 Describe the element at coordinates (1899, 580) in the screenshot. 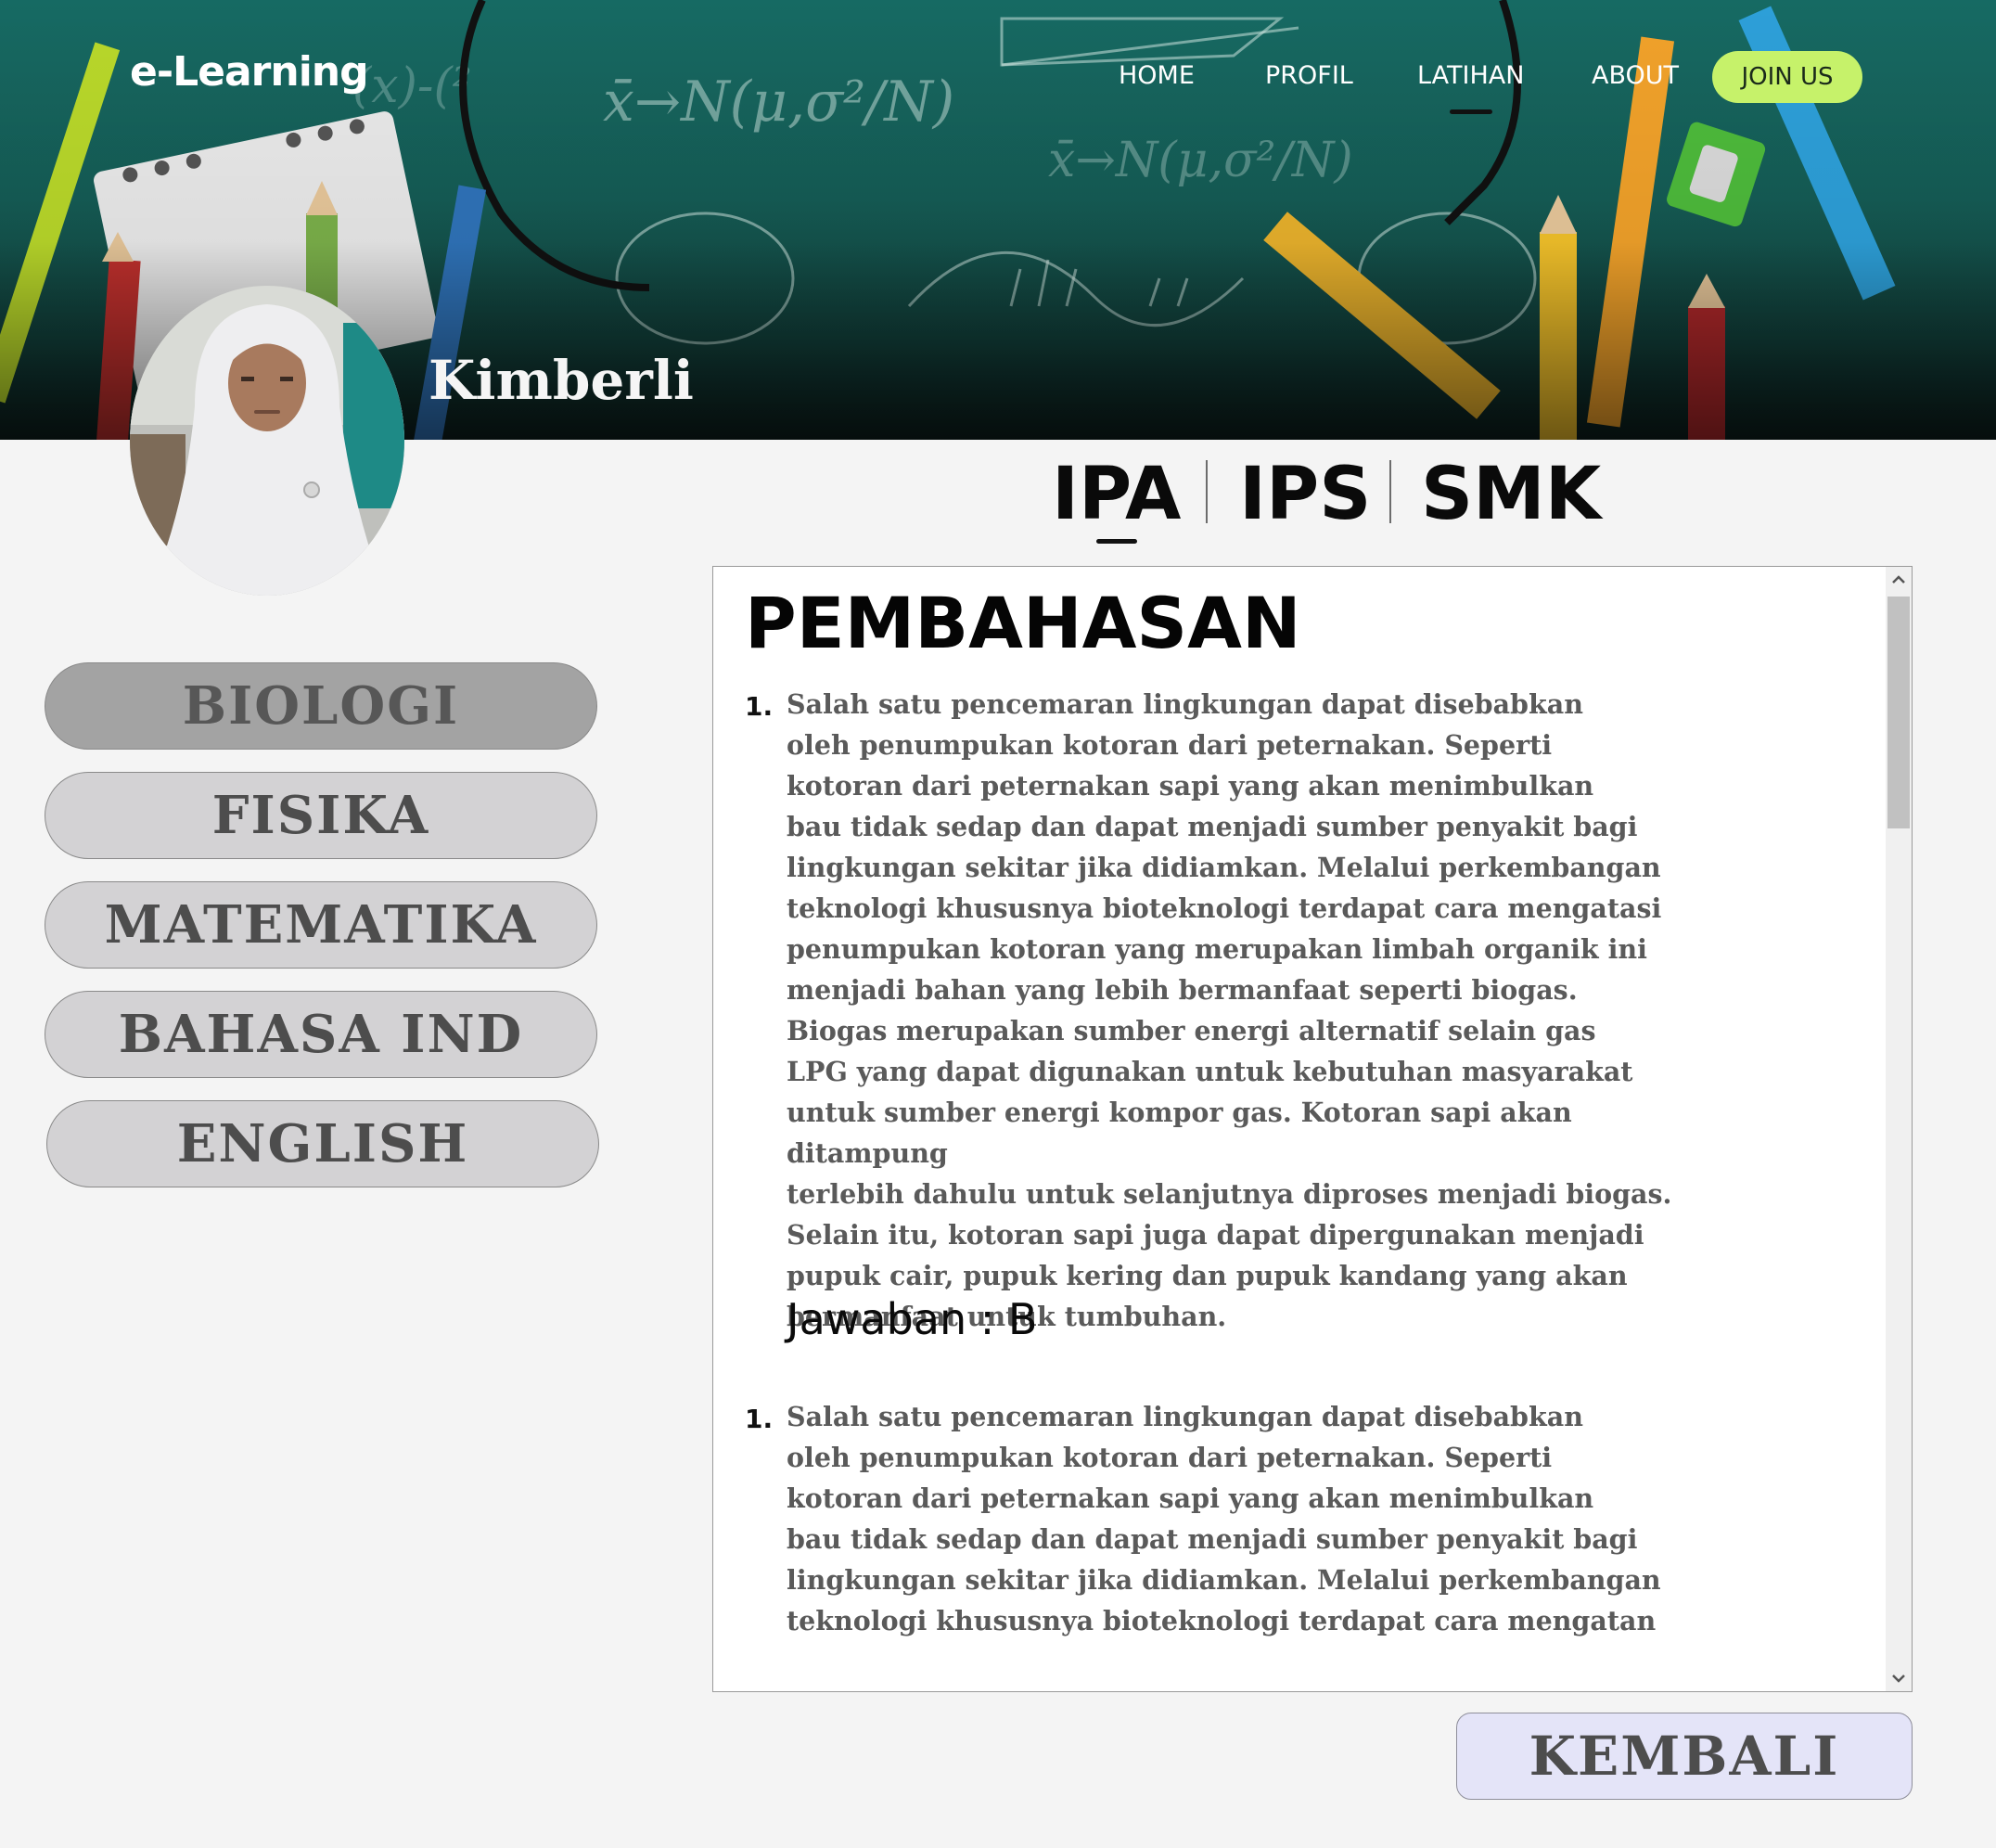

I see `scroll-up-icon` at that location.